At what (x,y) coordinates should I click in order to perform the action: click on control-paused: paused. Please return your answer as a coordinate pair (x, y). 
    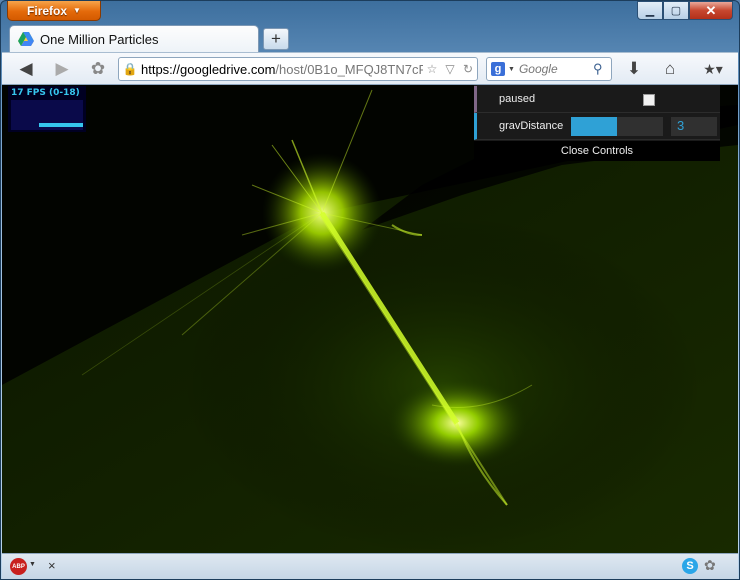
    Looking at the image, I should click on (597, 99).